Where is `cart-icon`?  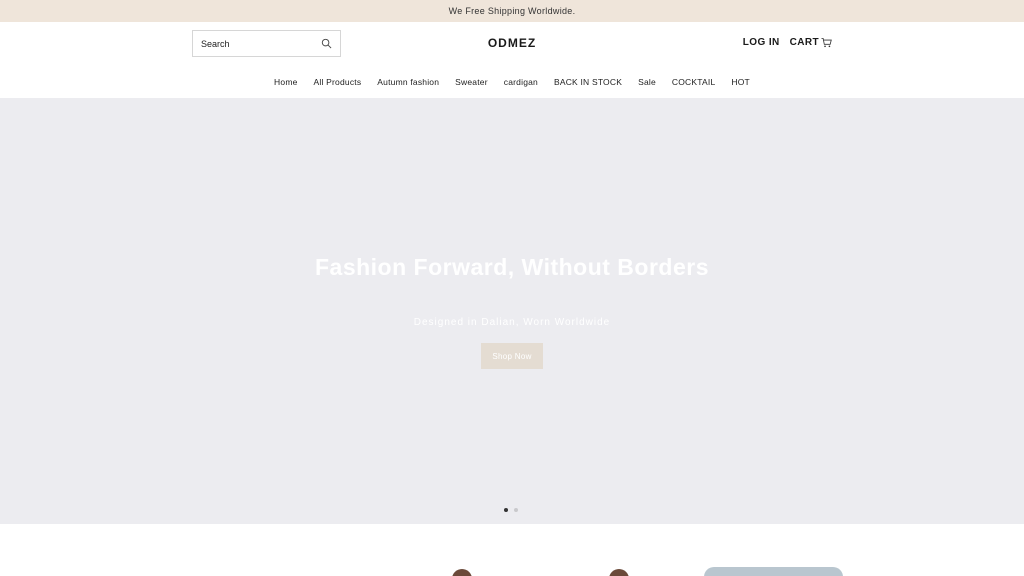
cart-icon is located at coordinates (826, 42).